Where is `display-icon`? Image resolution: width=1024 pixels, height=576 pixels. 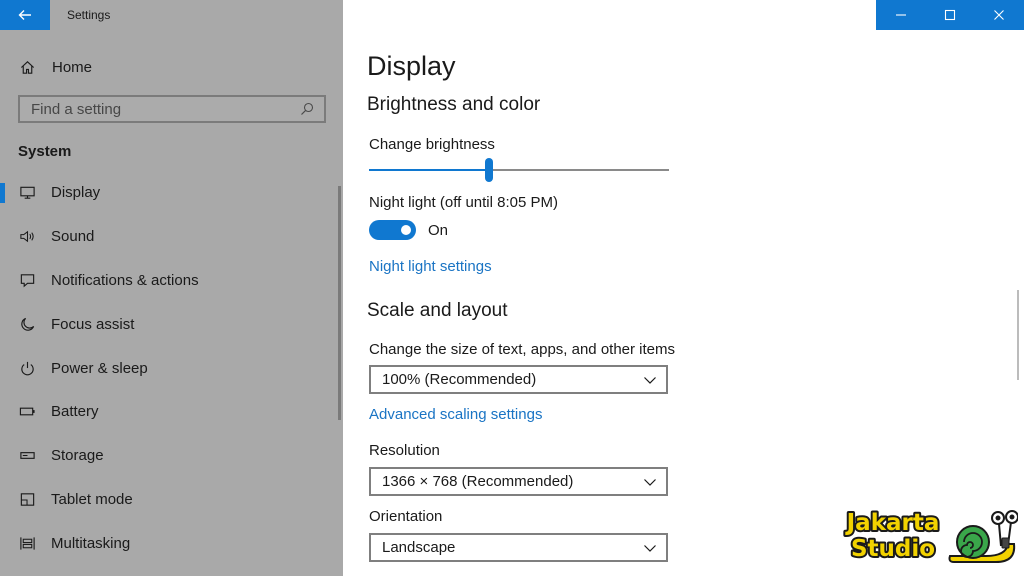
display-icon is located at coordinates (27, 193).